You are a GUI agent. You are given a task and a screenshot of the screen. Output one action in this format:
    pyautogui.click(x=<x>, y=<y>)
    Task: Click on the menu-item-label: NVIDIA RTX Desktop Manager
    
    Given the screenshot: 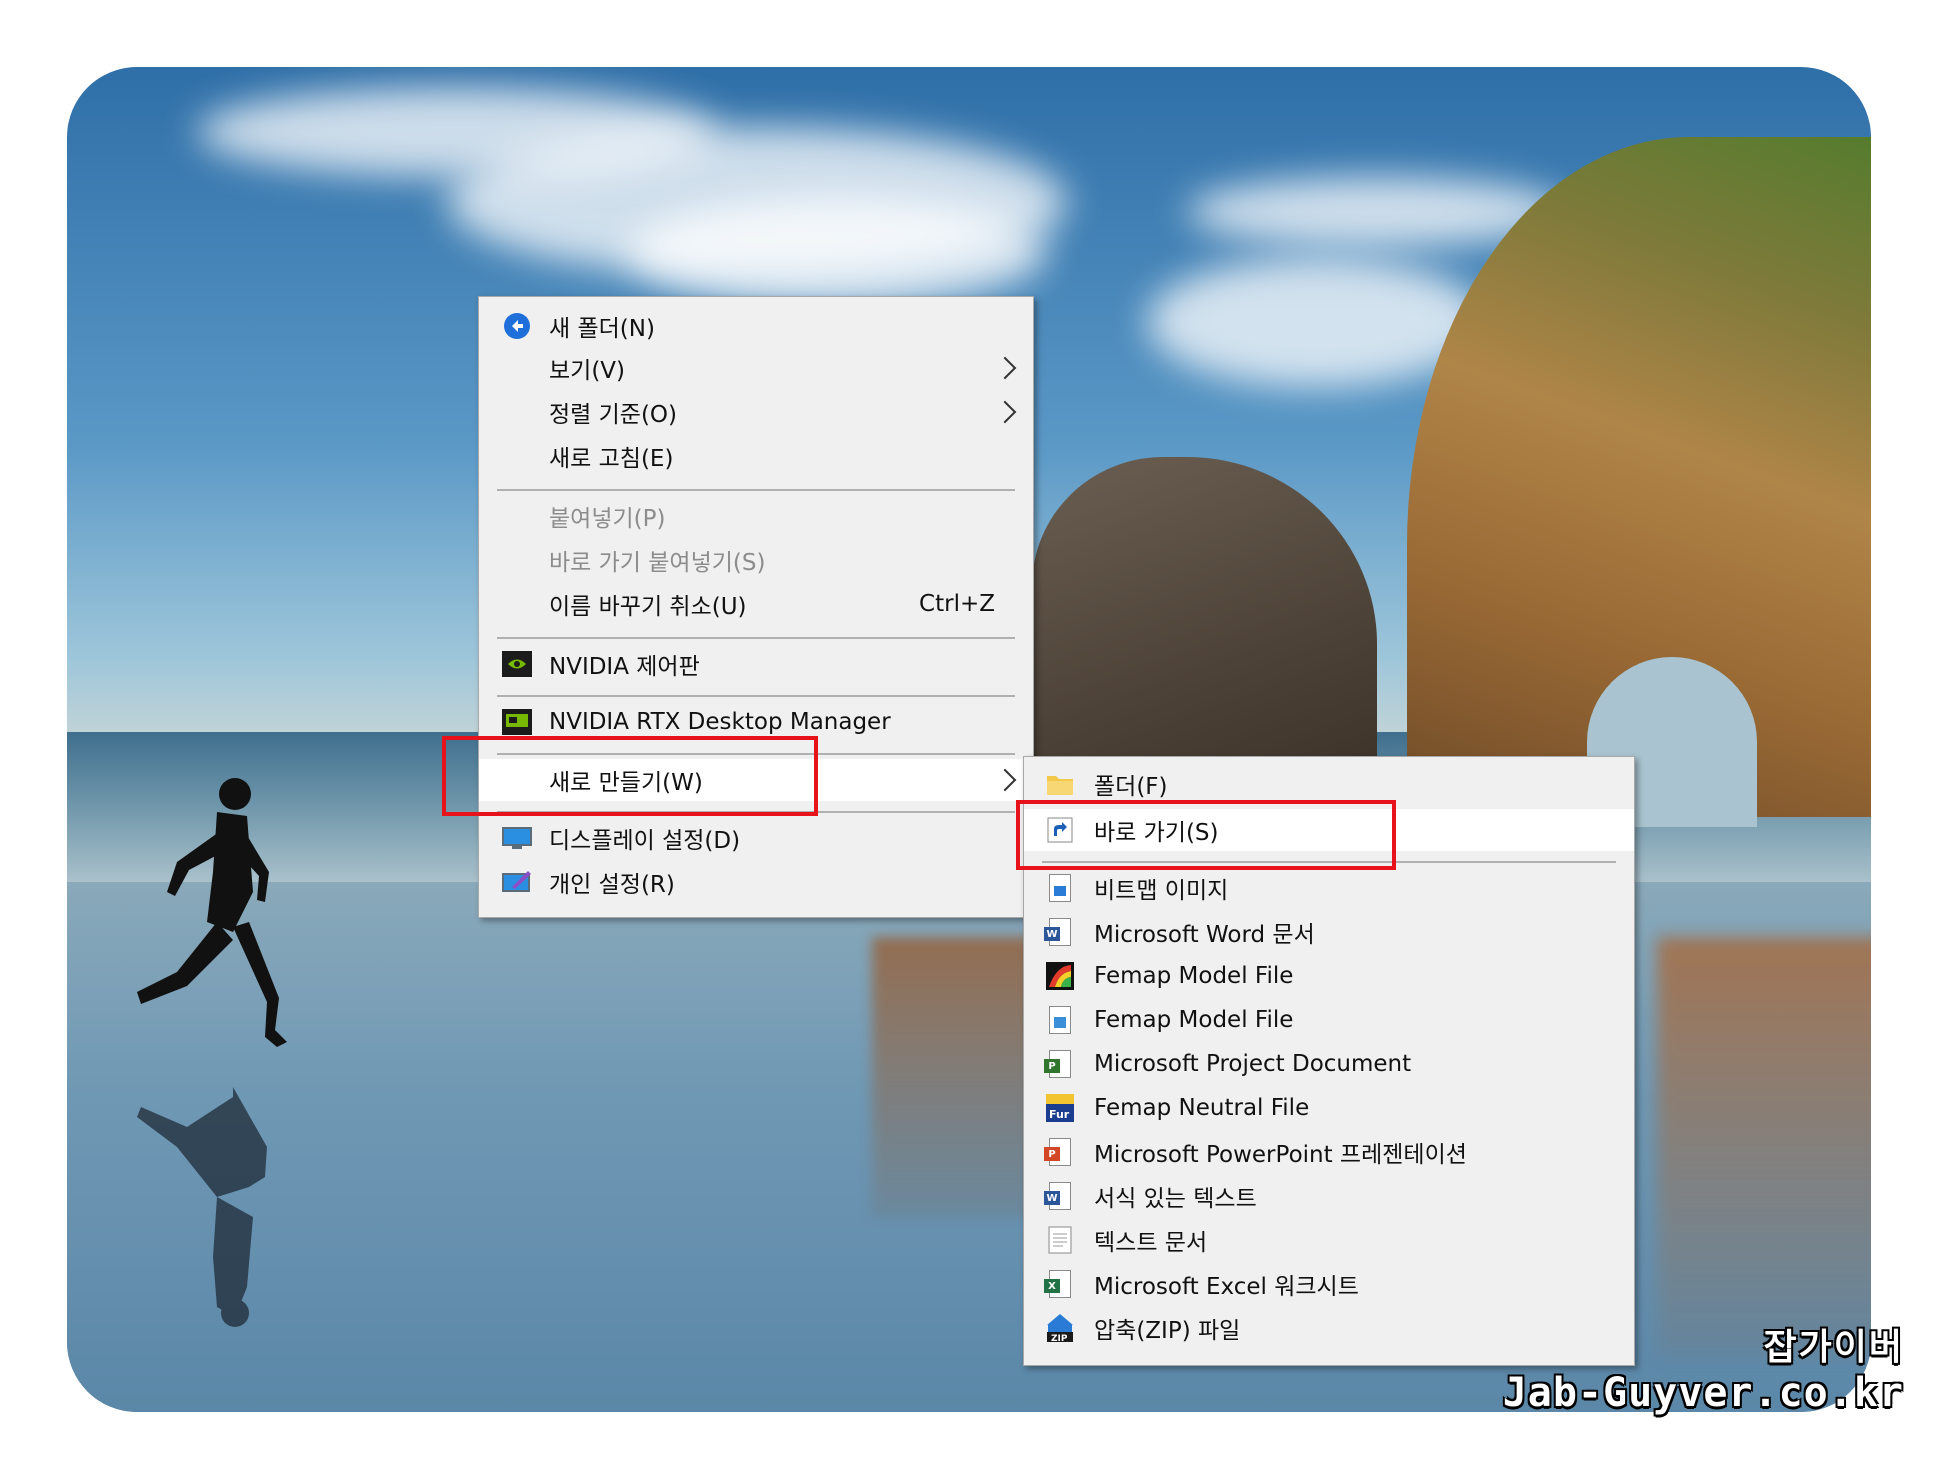 What is the action you would take?
    pyautogui.click(x=720, y=722)
    